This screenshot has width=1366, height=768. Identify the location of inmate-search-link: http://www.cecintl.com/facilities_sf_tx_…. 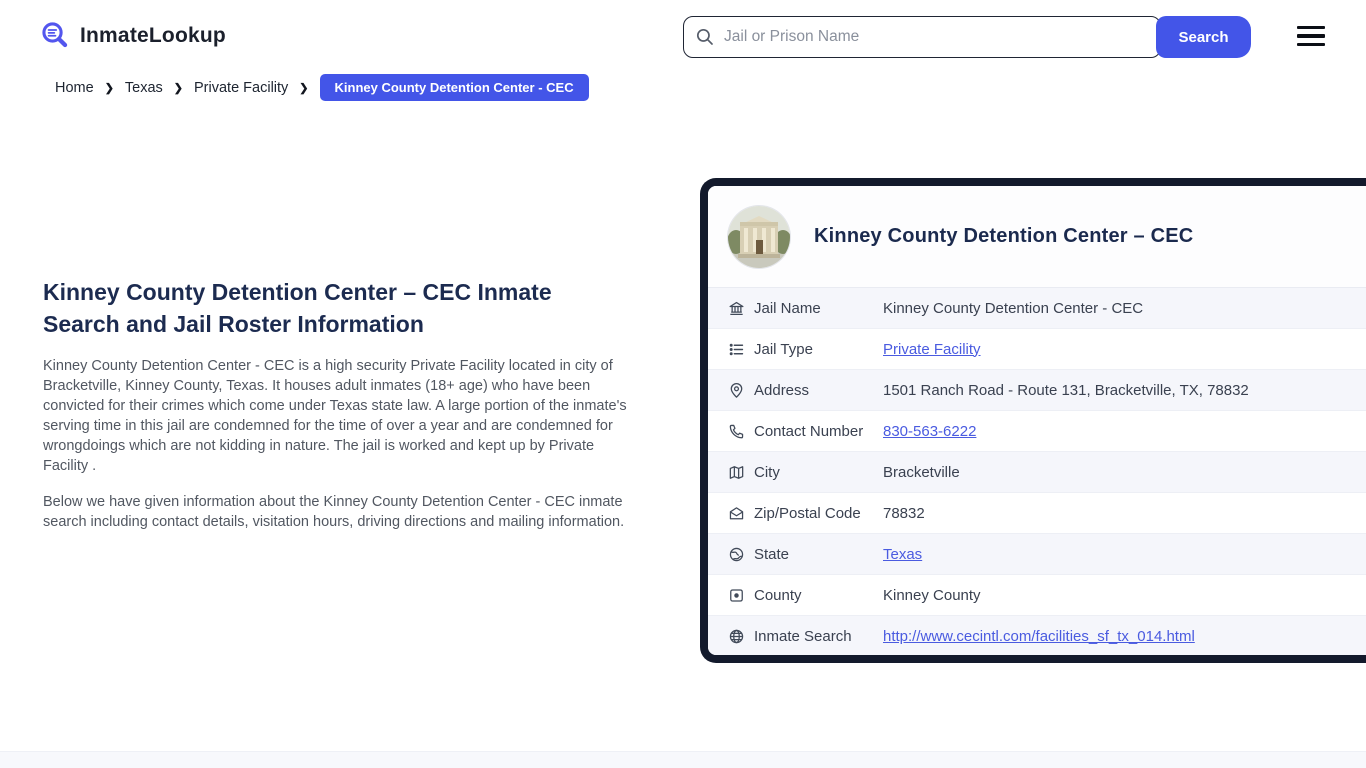
(1039, 636).